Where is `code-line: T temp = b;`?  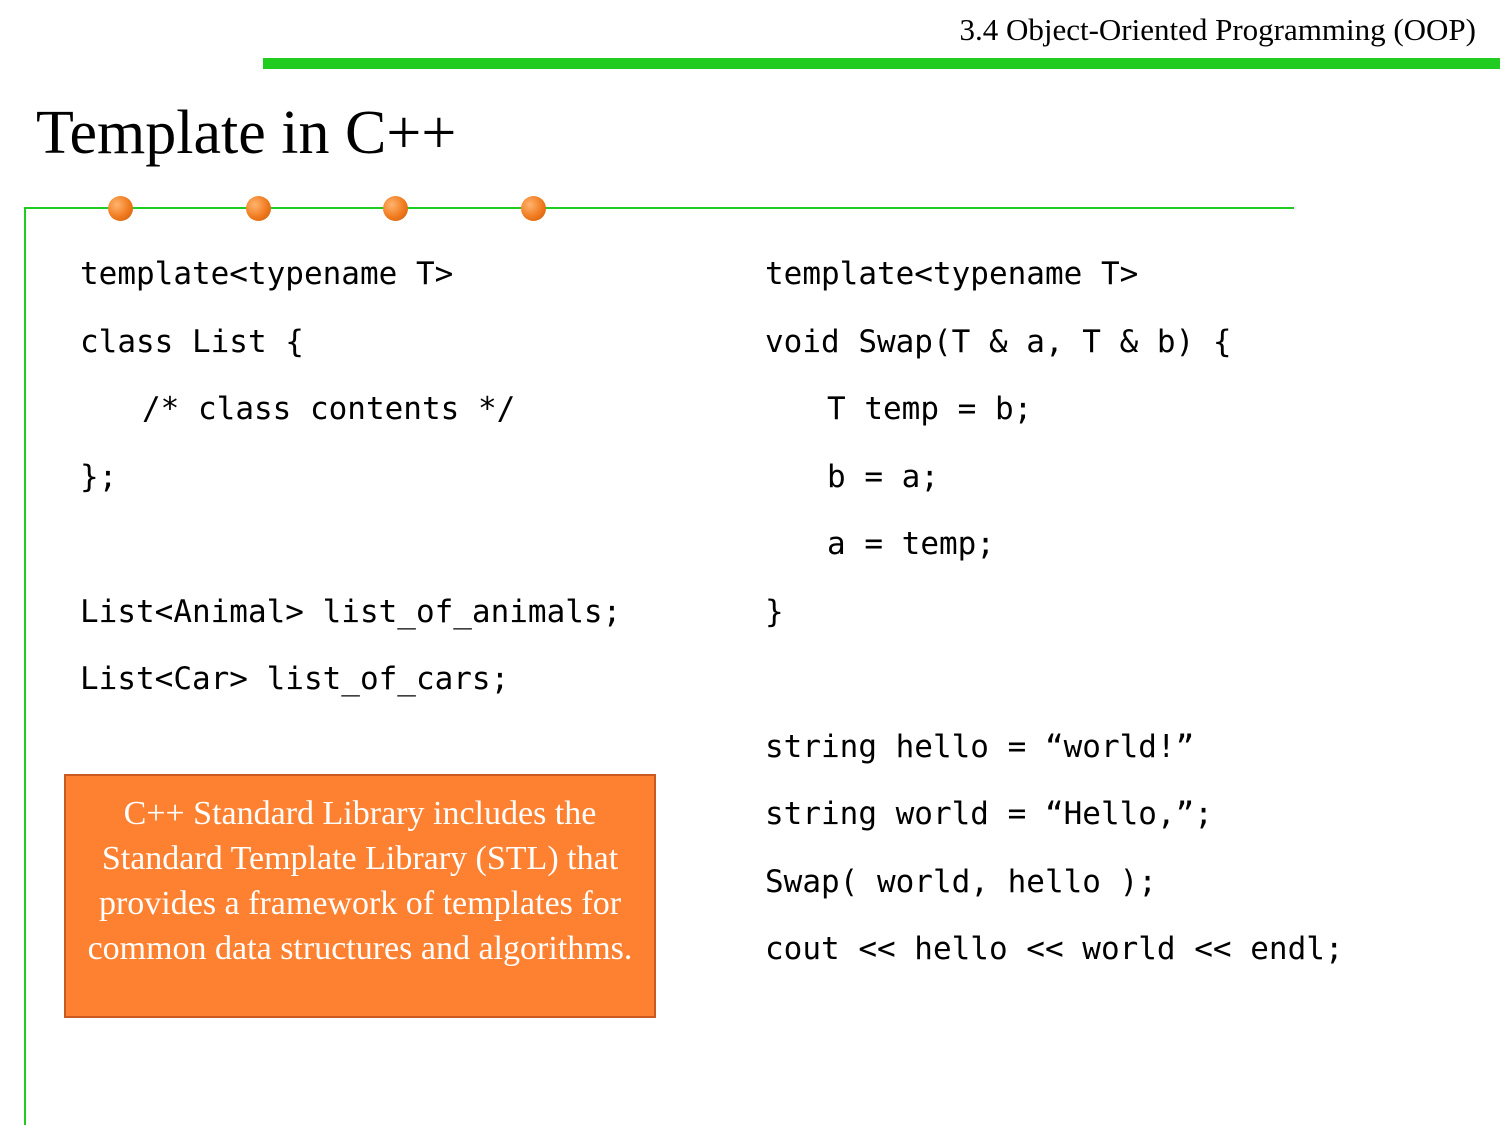
code-line: T temp = b; is located at coordinates (930, 409).